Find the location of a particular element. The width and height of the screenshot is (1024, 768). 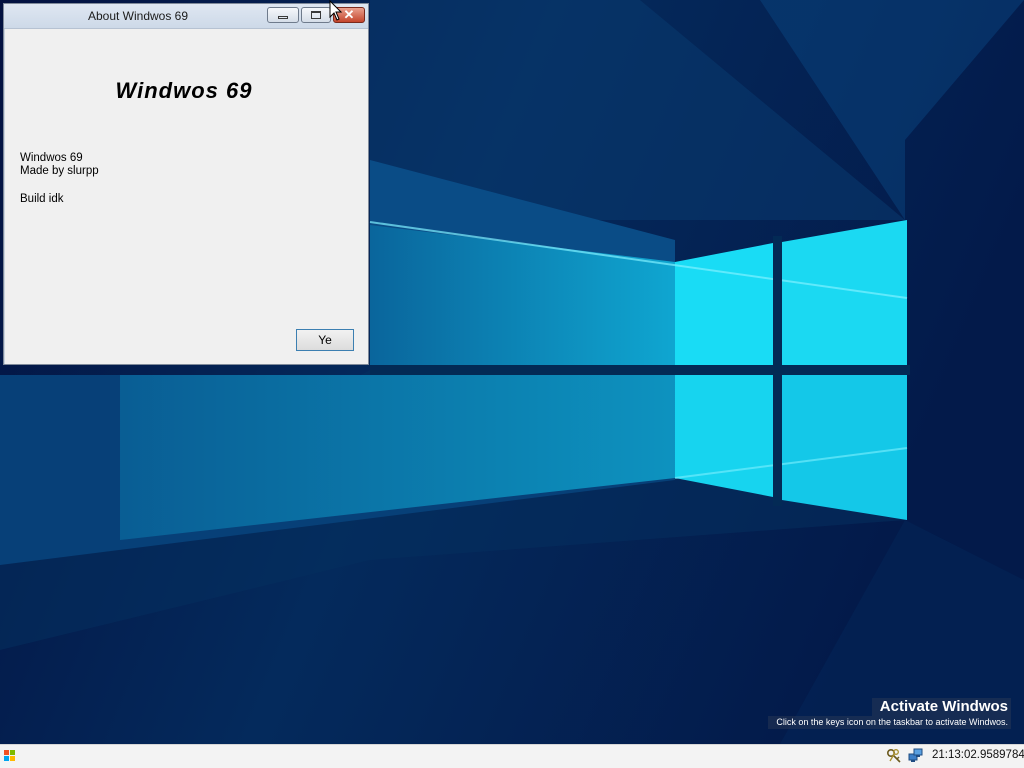

product-name-text: Windwos 69 is located at coordinates (51, 158).